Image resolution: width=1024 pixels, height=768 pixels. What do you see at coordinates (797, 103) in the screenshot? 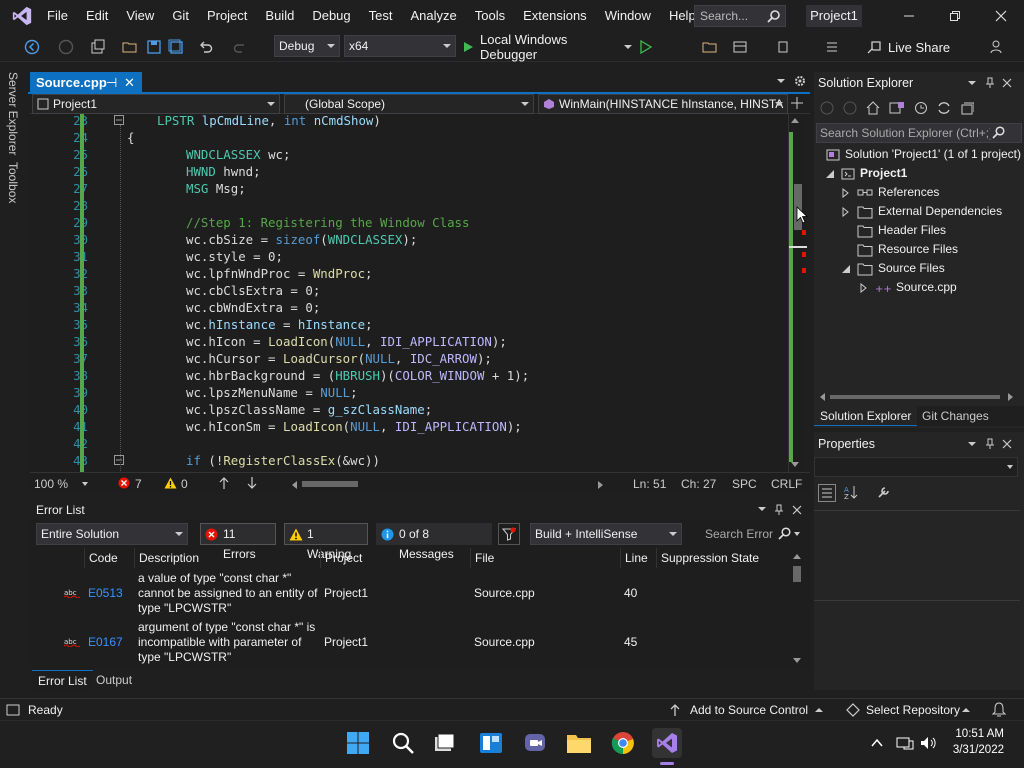
I see `split-icon` at bounding box center [797, 103].